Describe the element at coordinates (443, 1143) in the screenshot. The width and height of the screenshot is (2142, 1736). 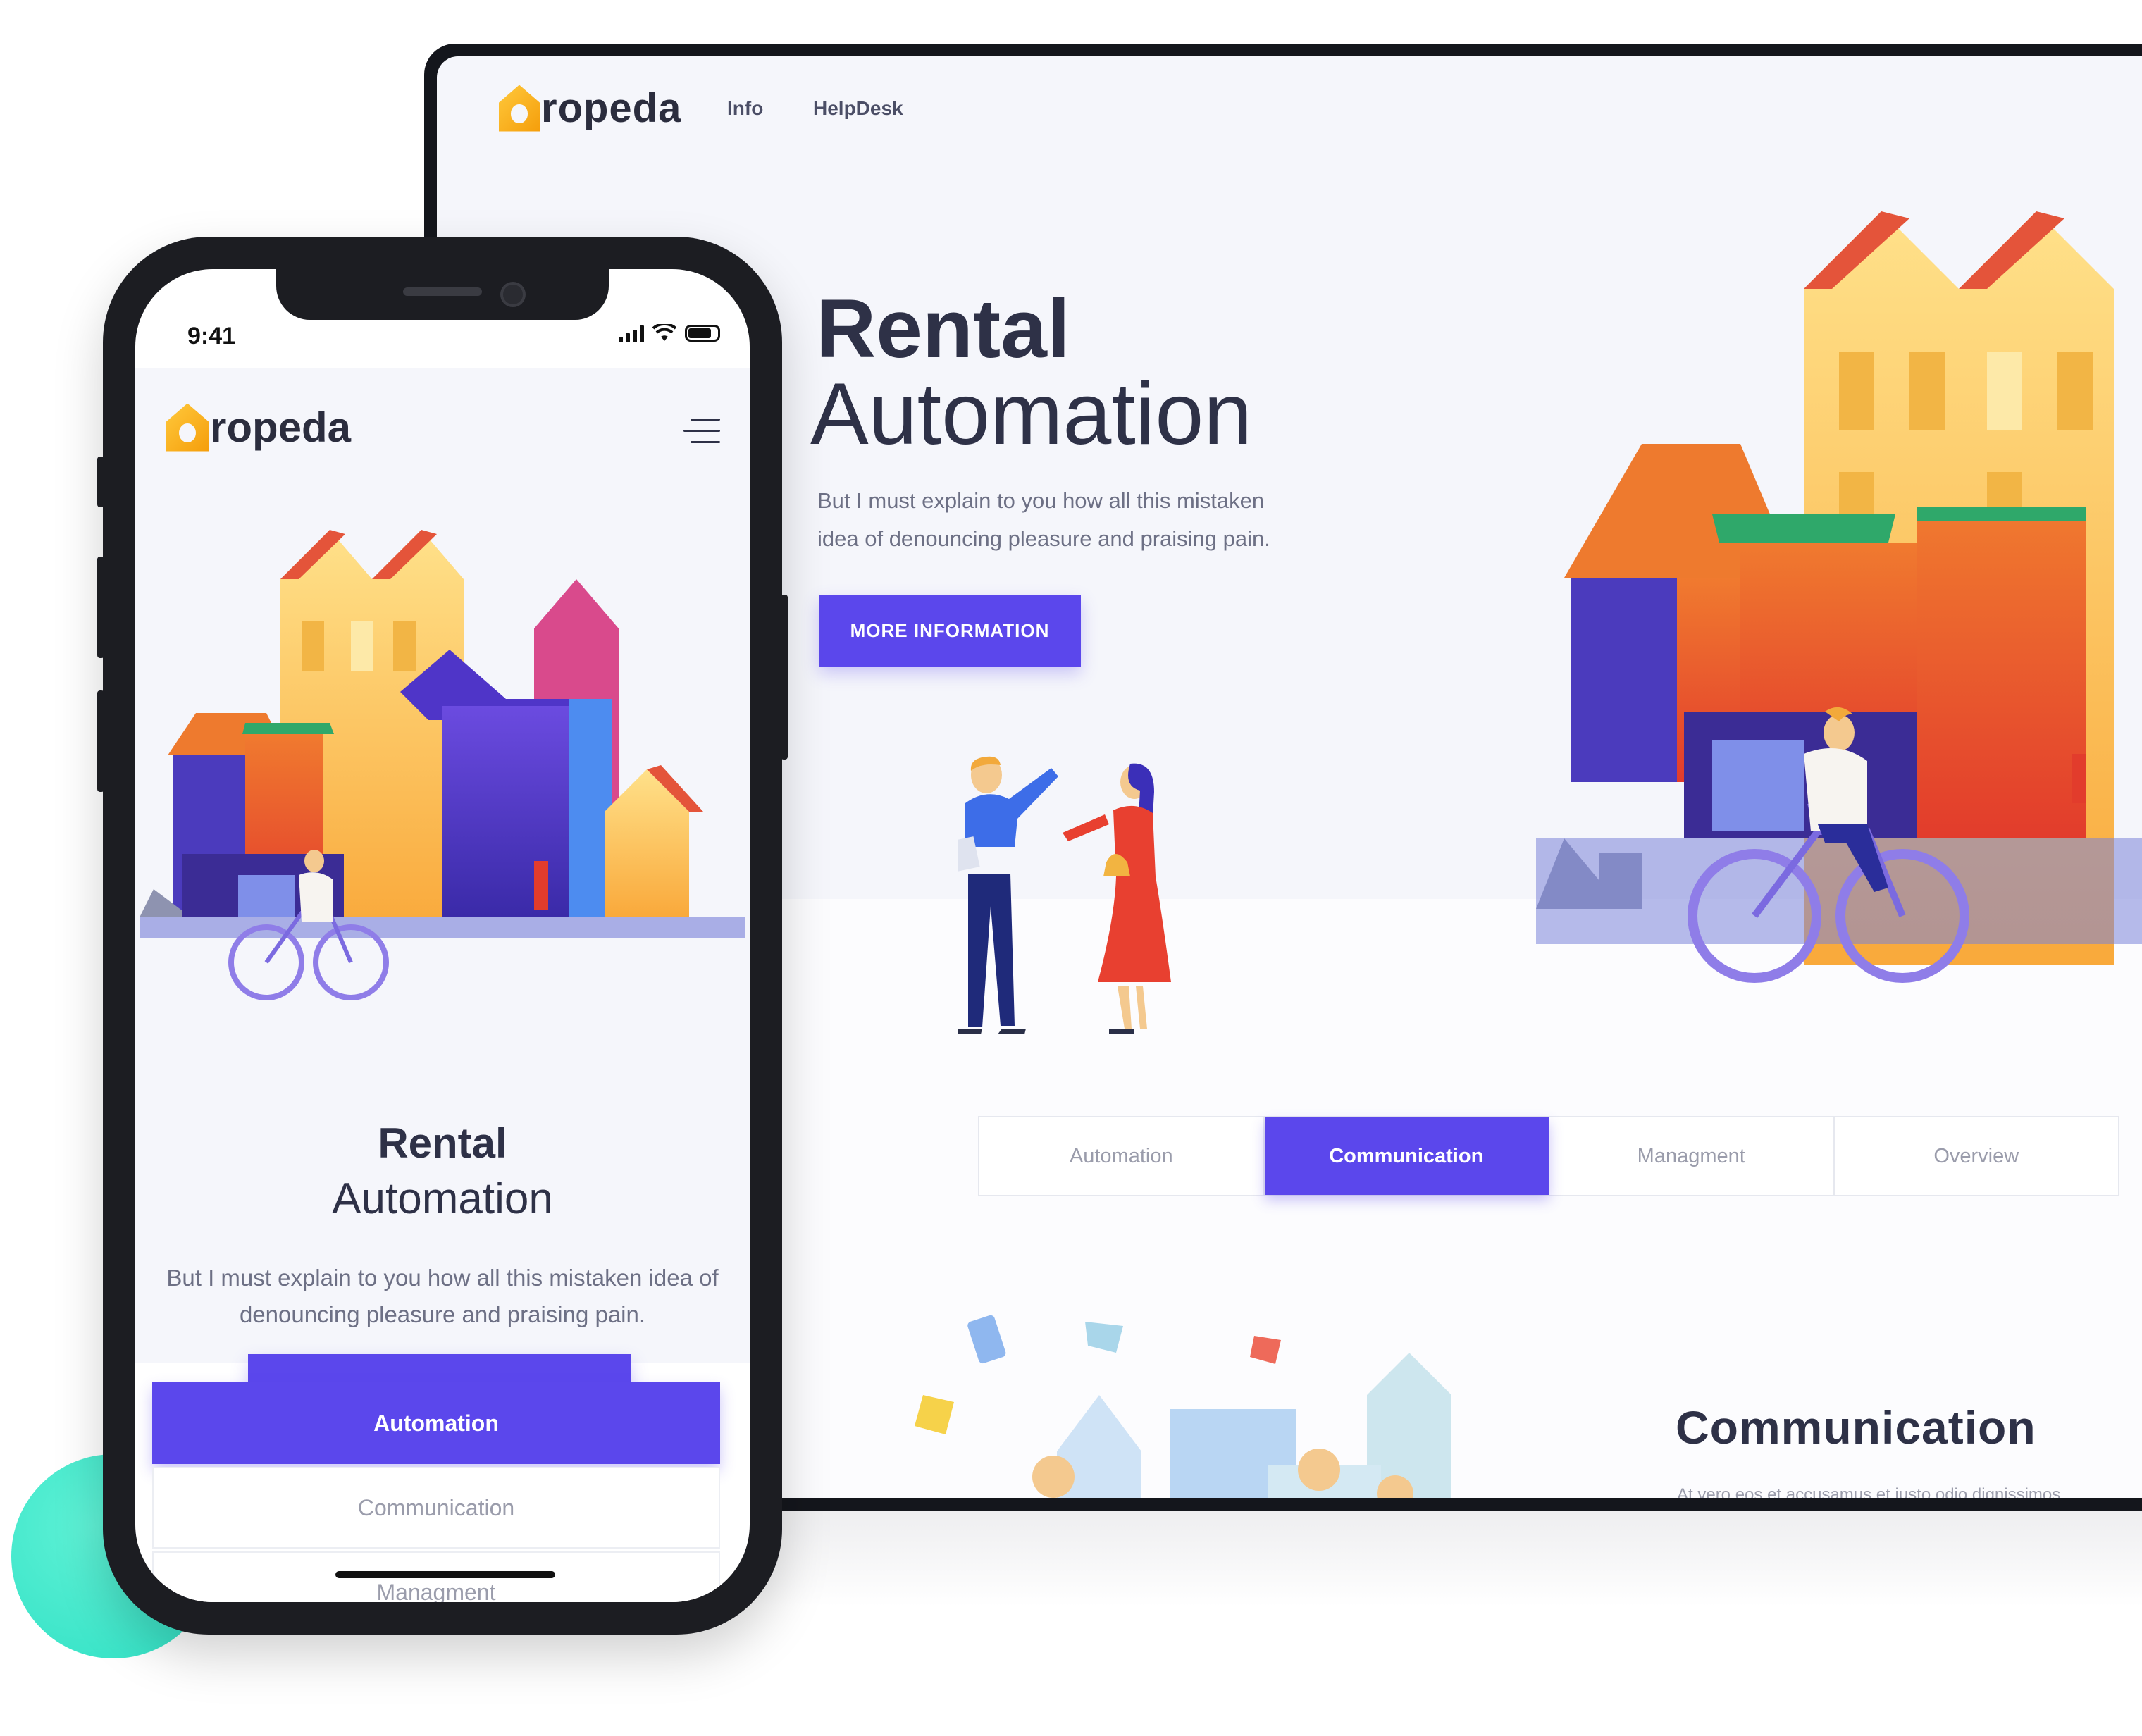
I see `phone-hero-title: Rental` at that location.